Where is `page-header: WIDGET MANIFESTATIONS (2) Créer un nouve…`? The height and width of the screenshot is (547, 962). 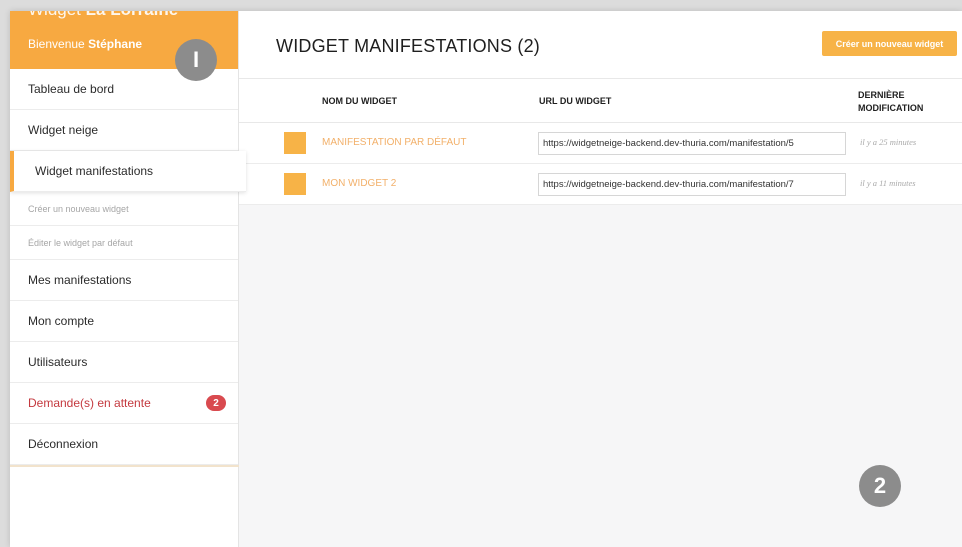
page-header: WIDGET MANIFESTATIONS (2) Créer un nouve… is located at coordinates (600, 45).